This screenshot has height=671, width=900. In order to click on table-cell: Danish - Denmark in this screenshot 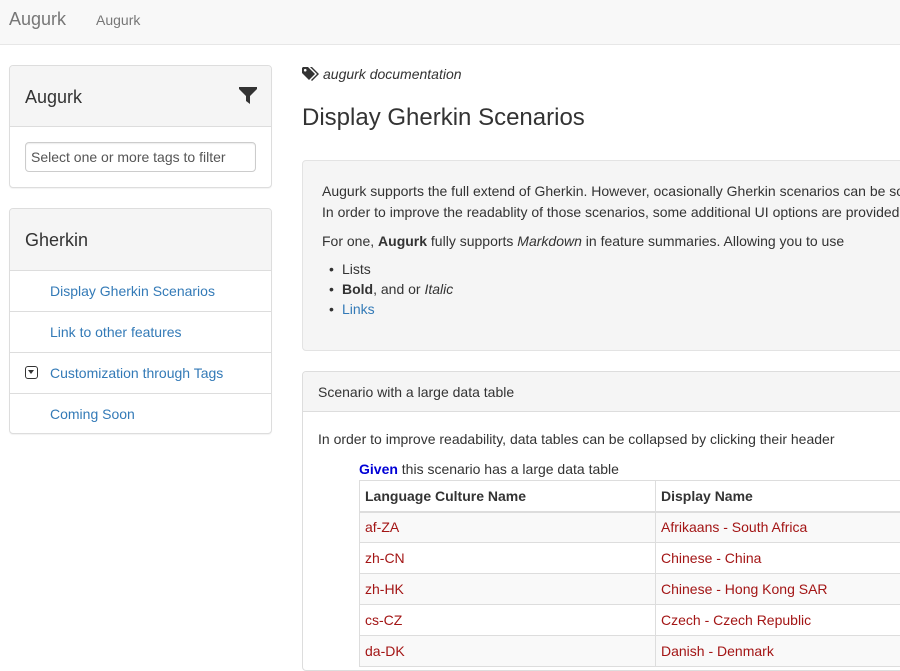, I will do `click(778, 651)`.